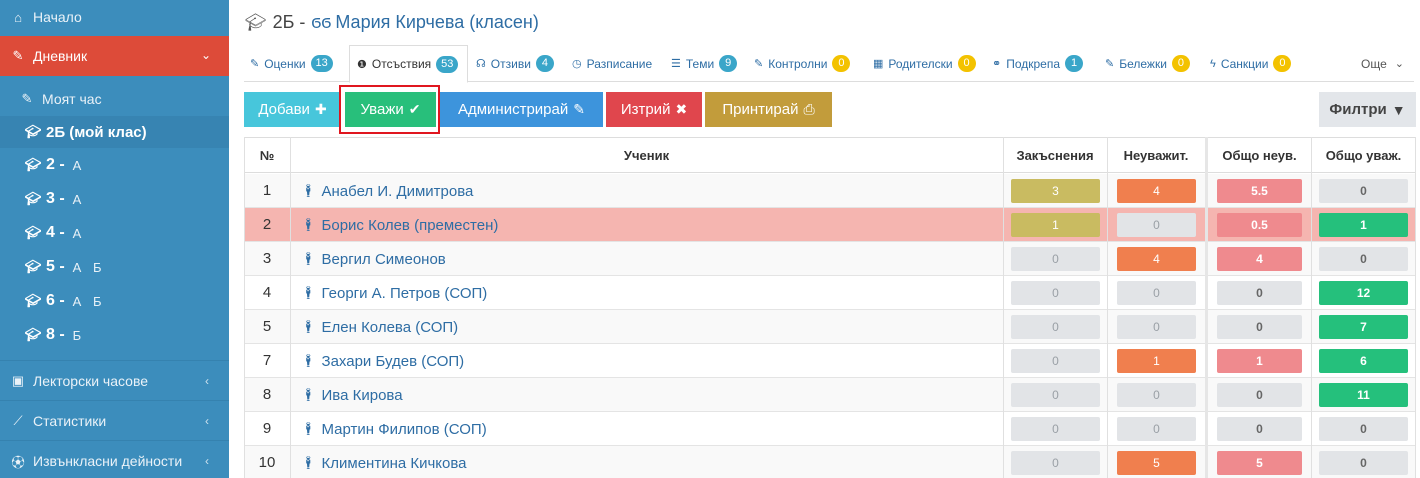 The image size is (1420, 478). Describe the element at coordinates (1156, 463) in the screenshot. I see `unexcused-pill: 5` at that location.